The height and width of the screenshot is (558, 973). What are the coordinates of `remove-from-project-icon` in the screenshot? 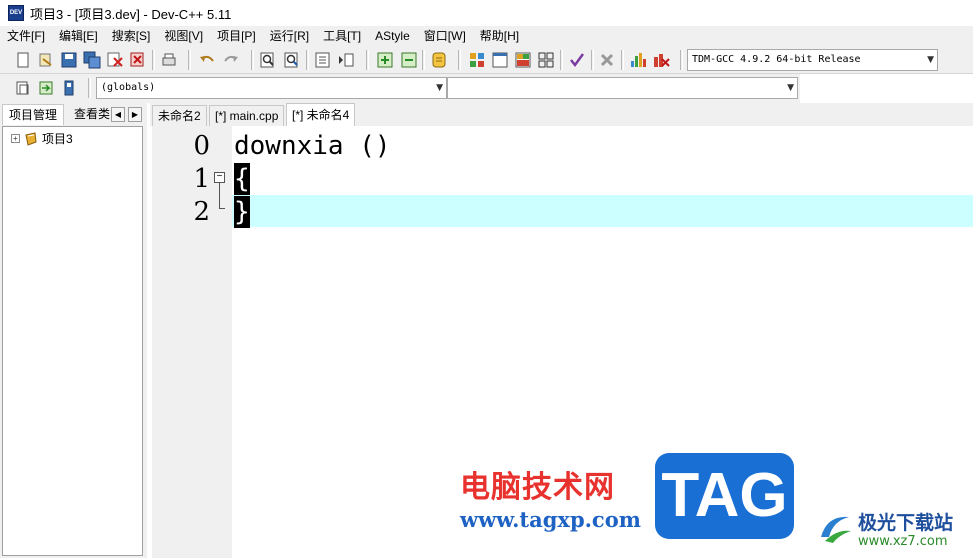 It's located at (409, 60).